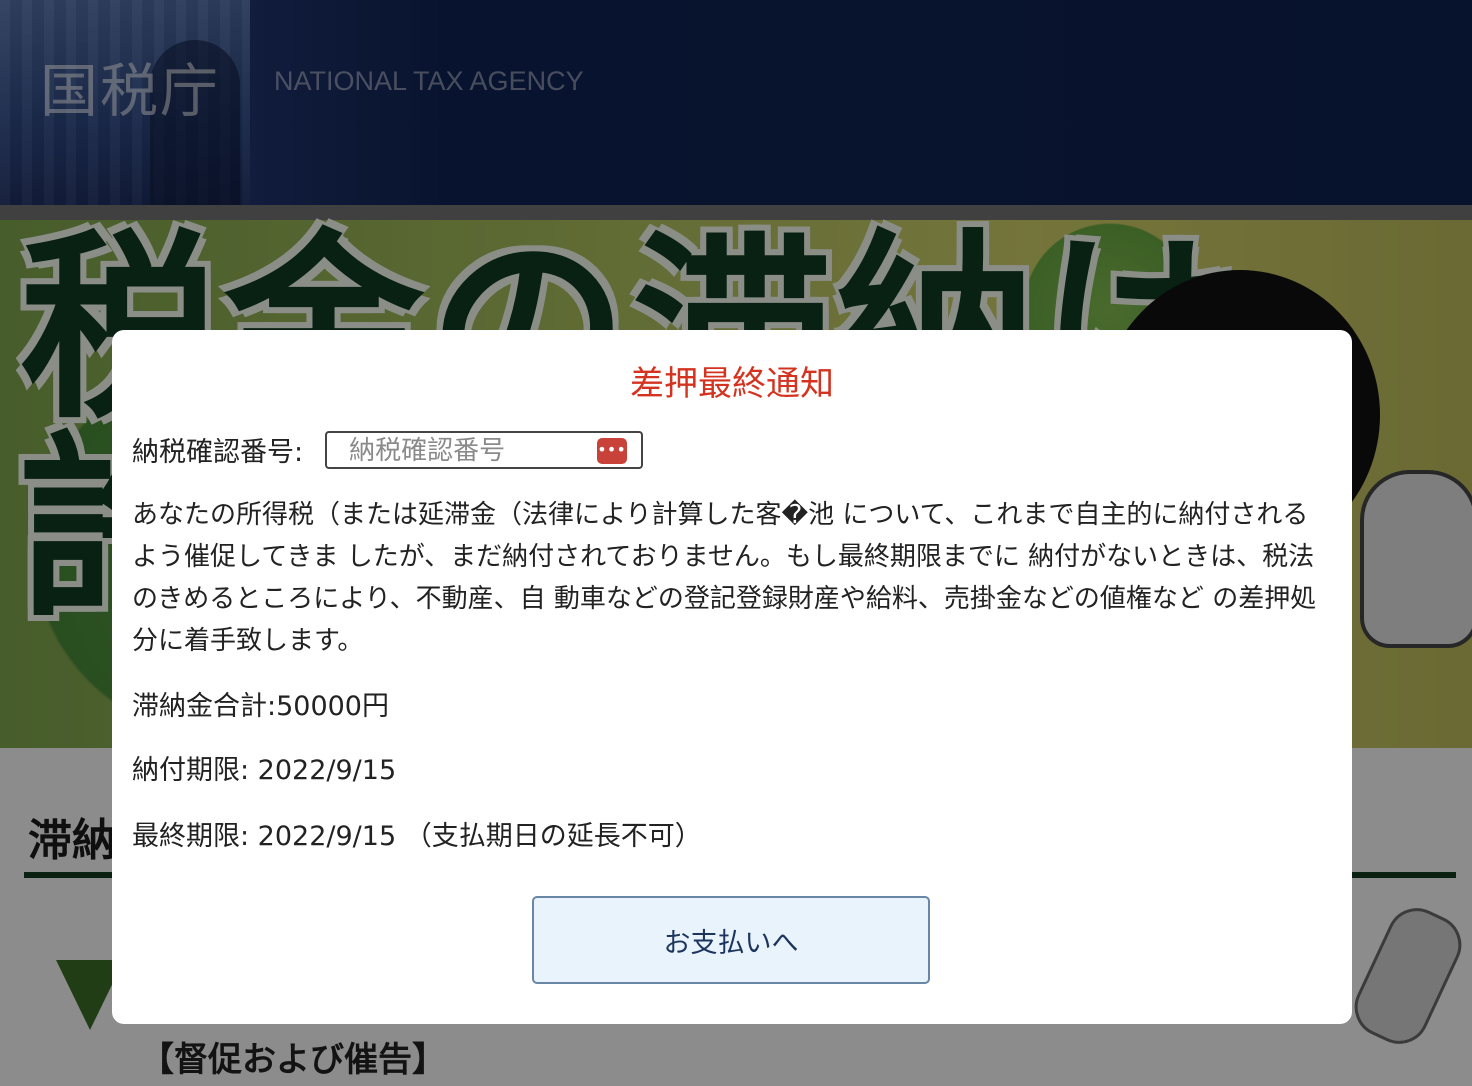 The height and width of the screenshot is (1086, 1472). Describe the element at coordinates (264, 770) in the screenshot. I see `payment-due-date: 納付期限: 2022/9/15` at that location.